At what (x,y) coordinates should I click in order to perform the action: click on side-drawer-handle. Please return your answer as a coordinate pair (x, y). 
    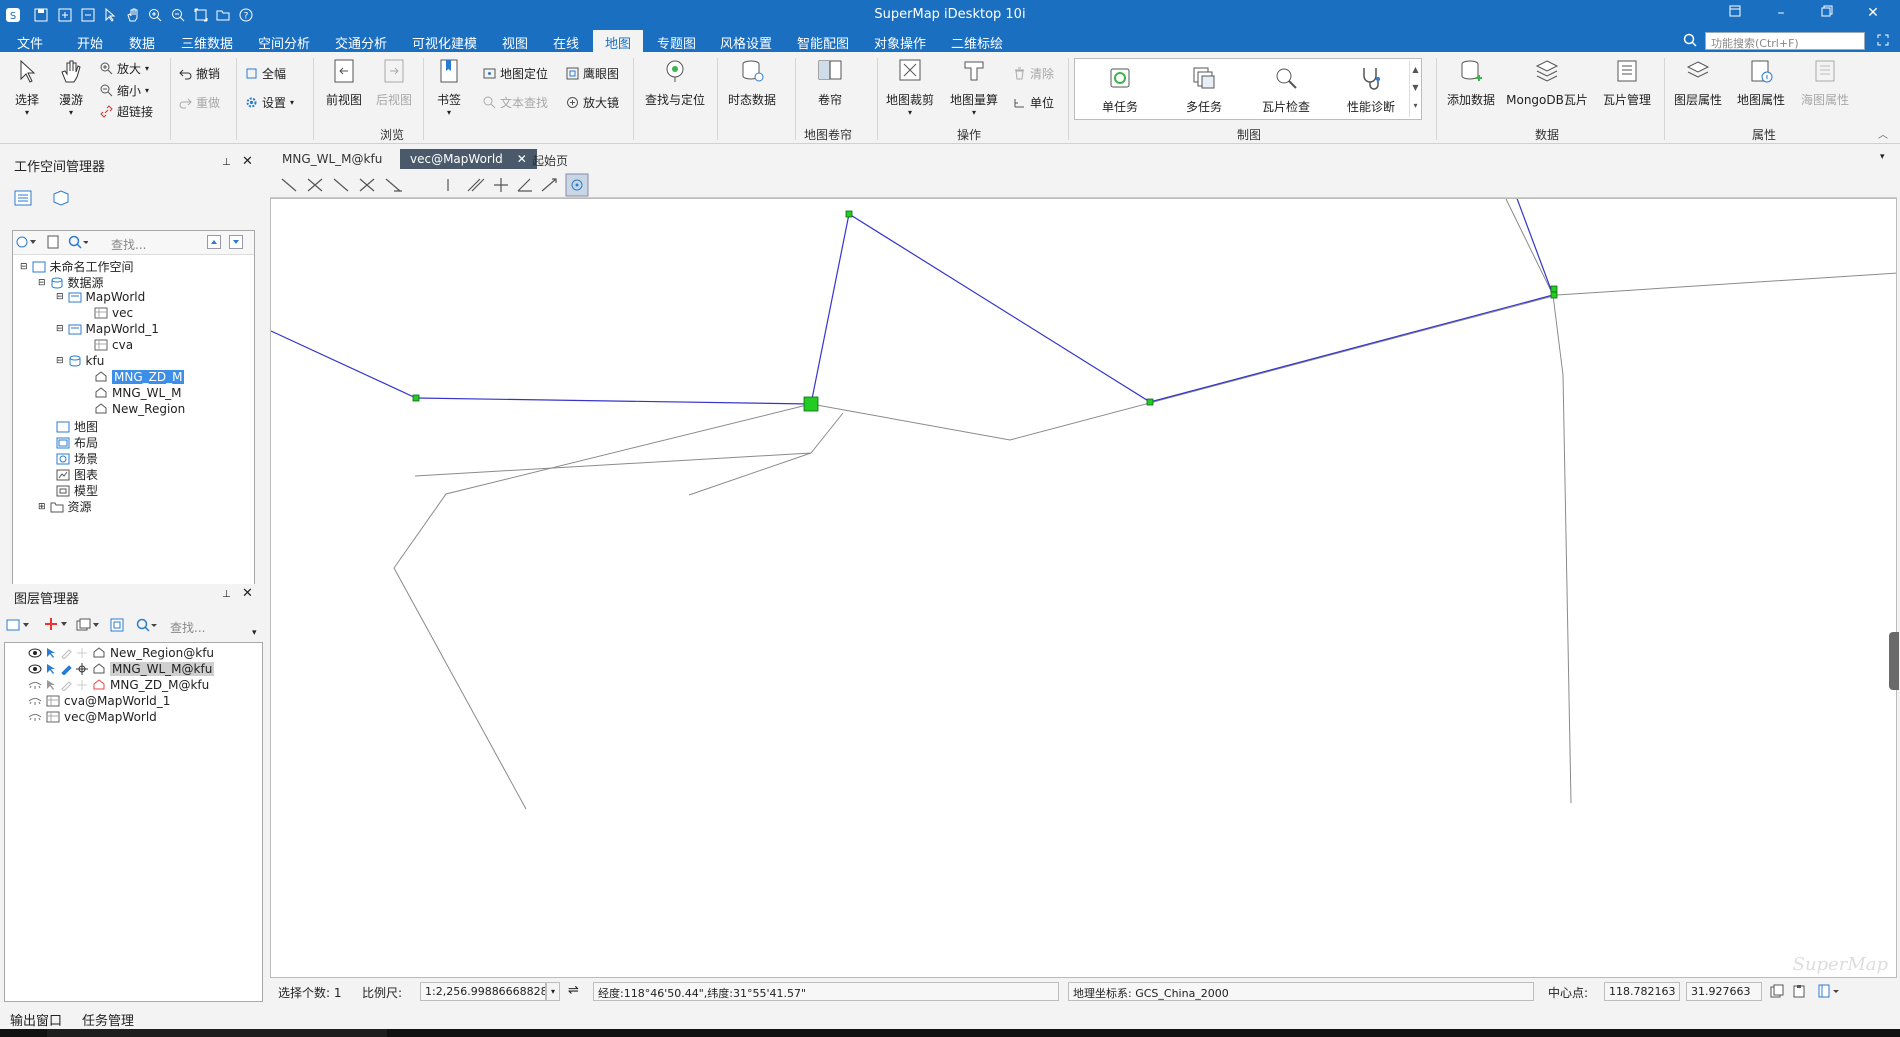
    Looking at the image, I should click on (1894, 661).